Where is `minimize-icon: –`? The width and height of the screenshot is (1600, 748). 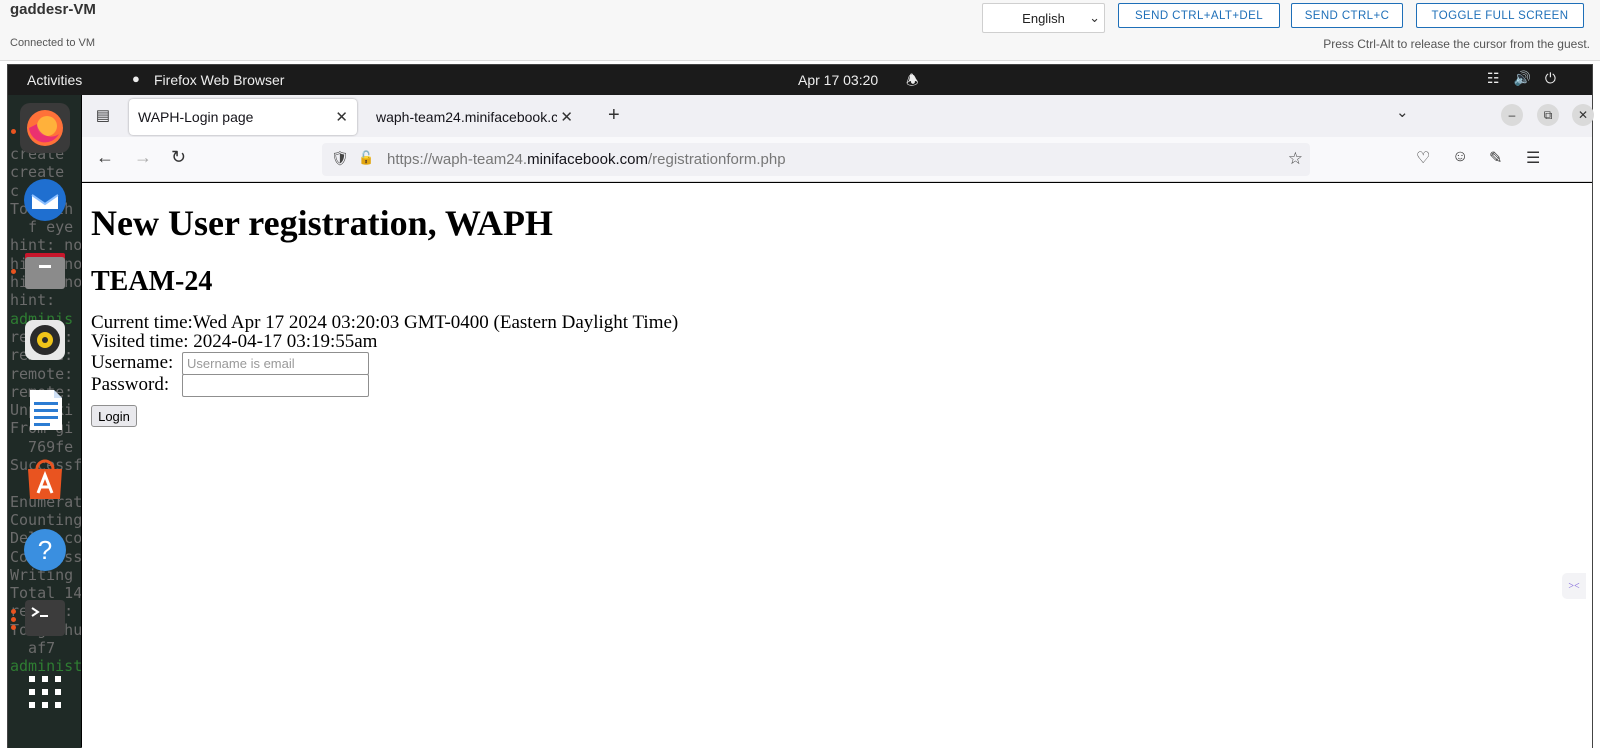 minimize-icon: – is located at coordinates (1512, 115).